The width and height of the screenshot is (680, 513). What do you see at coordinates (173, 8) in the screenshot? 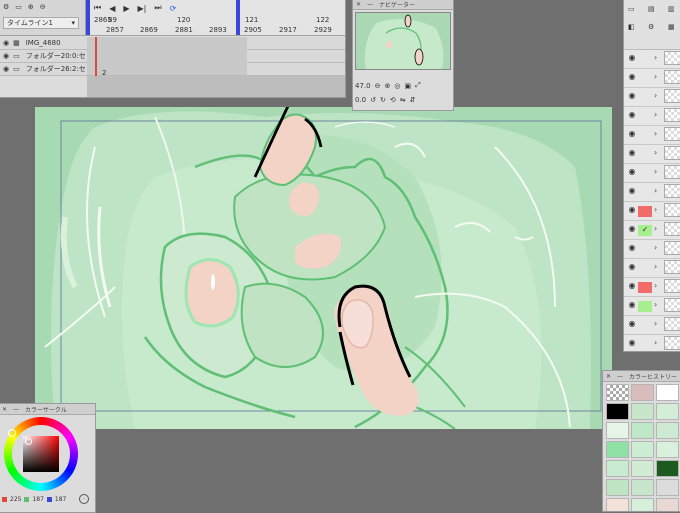
I see `loop-icon: ⟳` at bounding box center [173, 8].